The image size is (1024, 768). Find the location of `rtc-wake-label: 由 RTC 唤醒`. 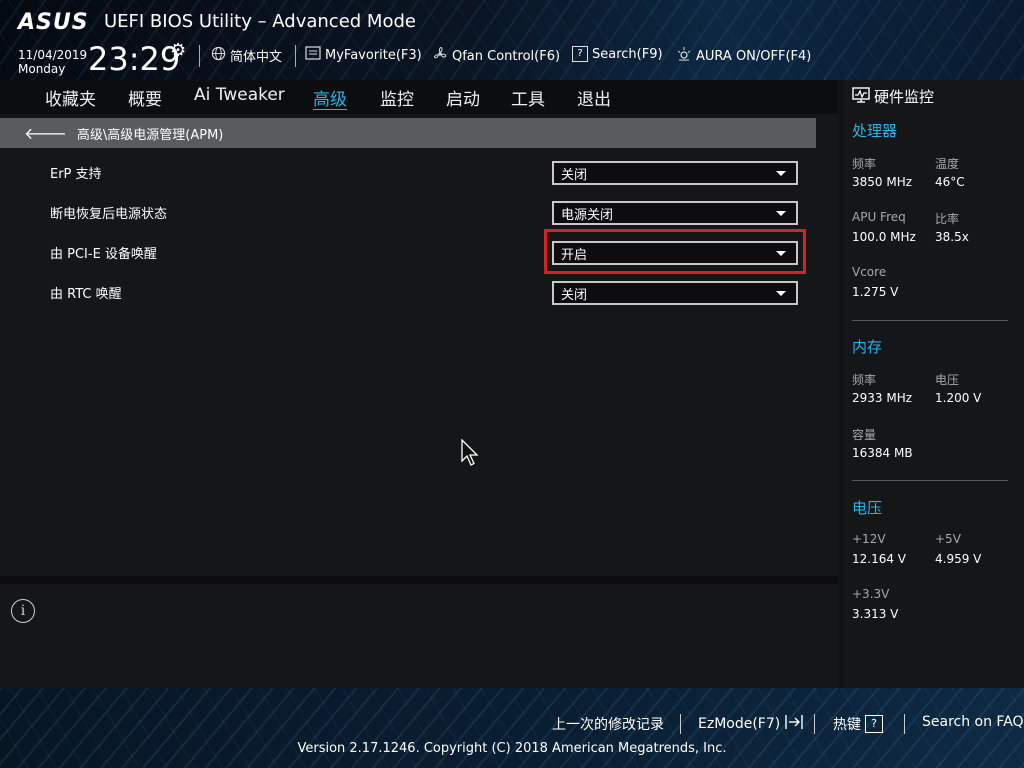

rtc-wake-label: 由 RTC 唤醒 is located at coordinates (86, 294).